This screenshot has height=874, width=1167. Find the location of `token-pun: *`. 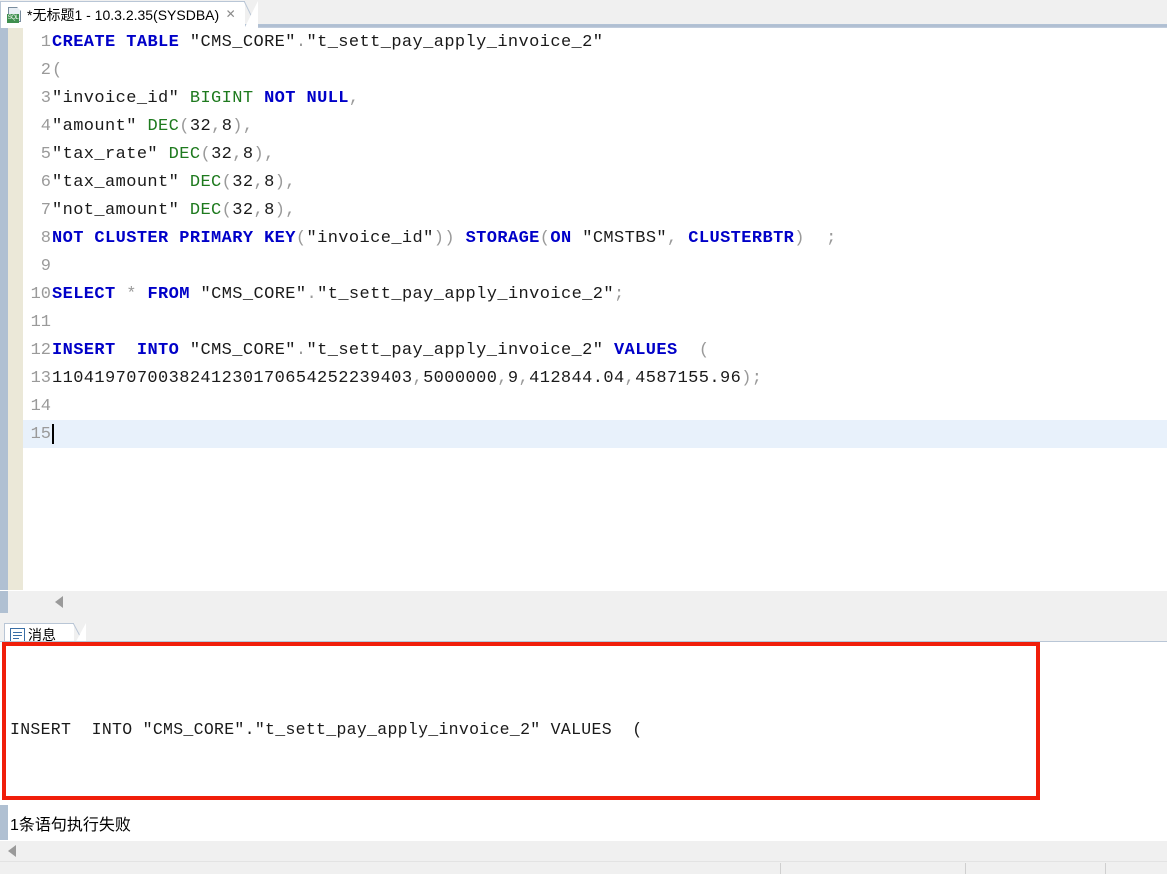

token-pun: * is located at coordinates (131, 294).